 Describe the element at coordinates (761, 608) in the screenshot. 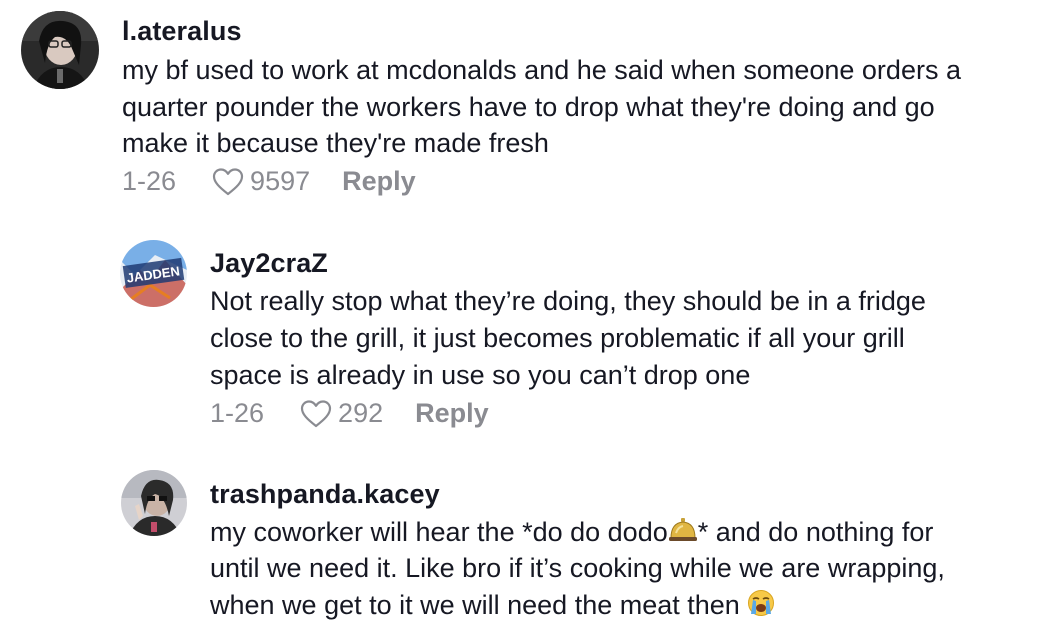

I see `loudly-crying-face-emoji` at that location.